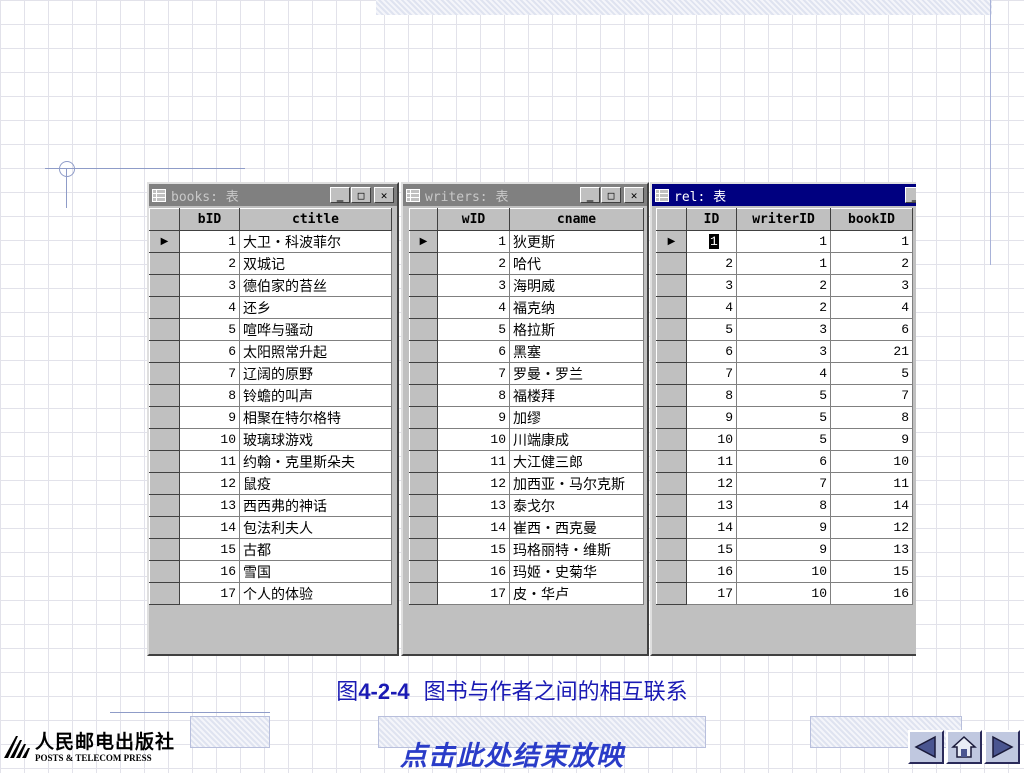  I want to click on table-row: 5 喧哗与骚动, so click(270, 329).